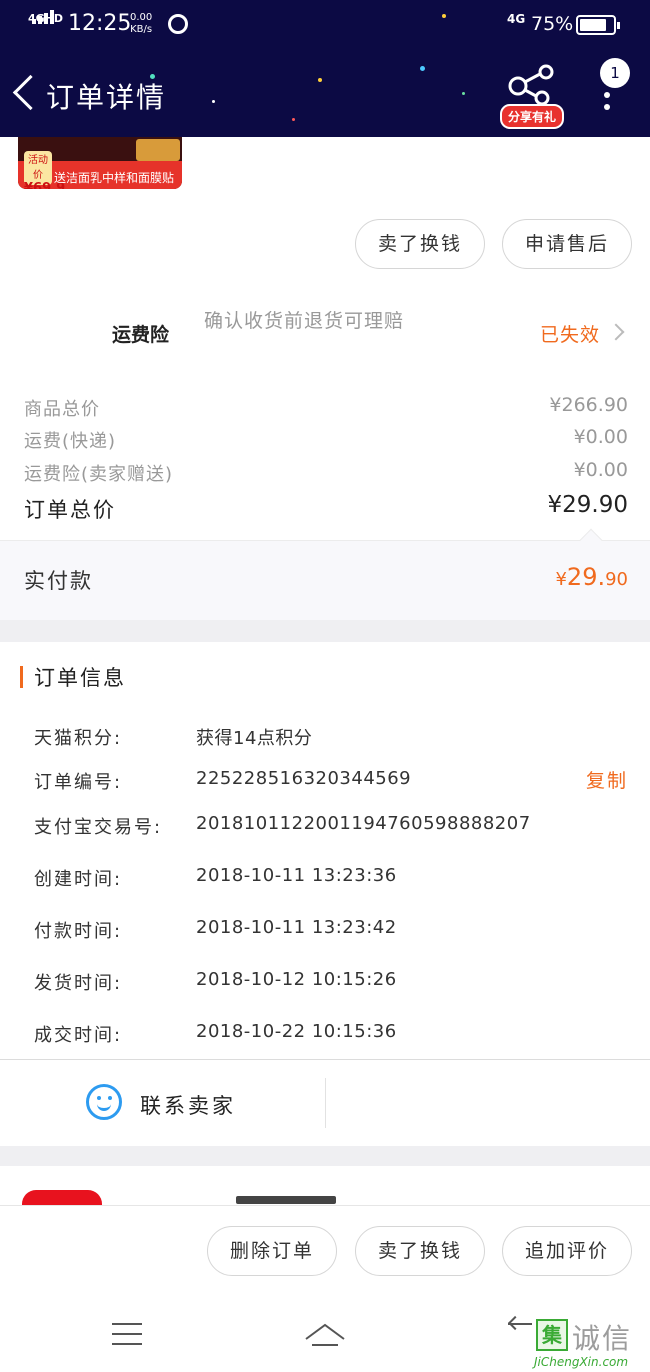 This screenshot has height=1372, width=650. What do you see at coordinates (78, 738) in the screenshot?
I see `points-label: 天猫积分:` at bounding box center [78, 738].